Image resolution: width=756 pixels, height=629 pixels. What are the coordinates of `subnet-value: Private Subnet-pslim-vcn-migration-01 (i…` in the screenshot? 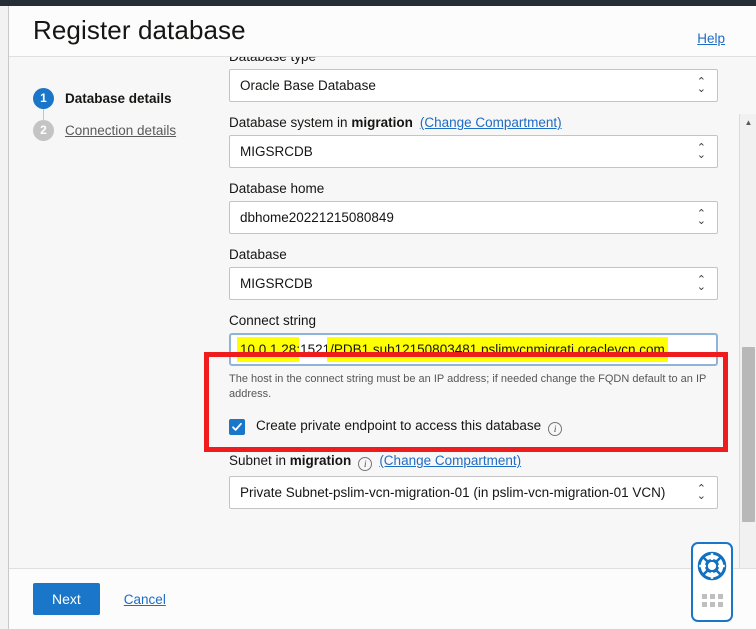 It's located at (453, 492).